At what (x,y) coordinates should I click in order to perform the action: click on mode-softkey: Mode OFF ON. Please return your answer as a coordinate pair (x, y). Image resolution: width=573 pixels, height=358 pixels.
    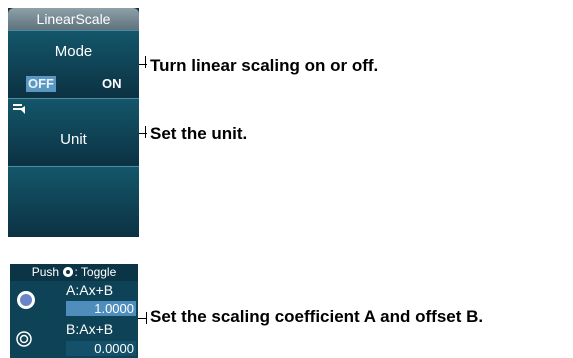
    Looking at the image, I should click on (73, 63).